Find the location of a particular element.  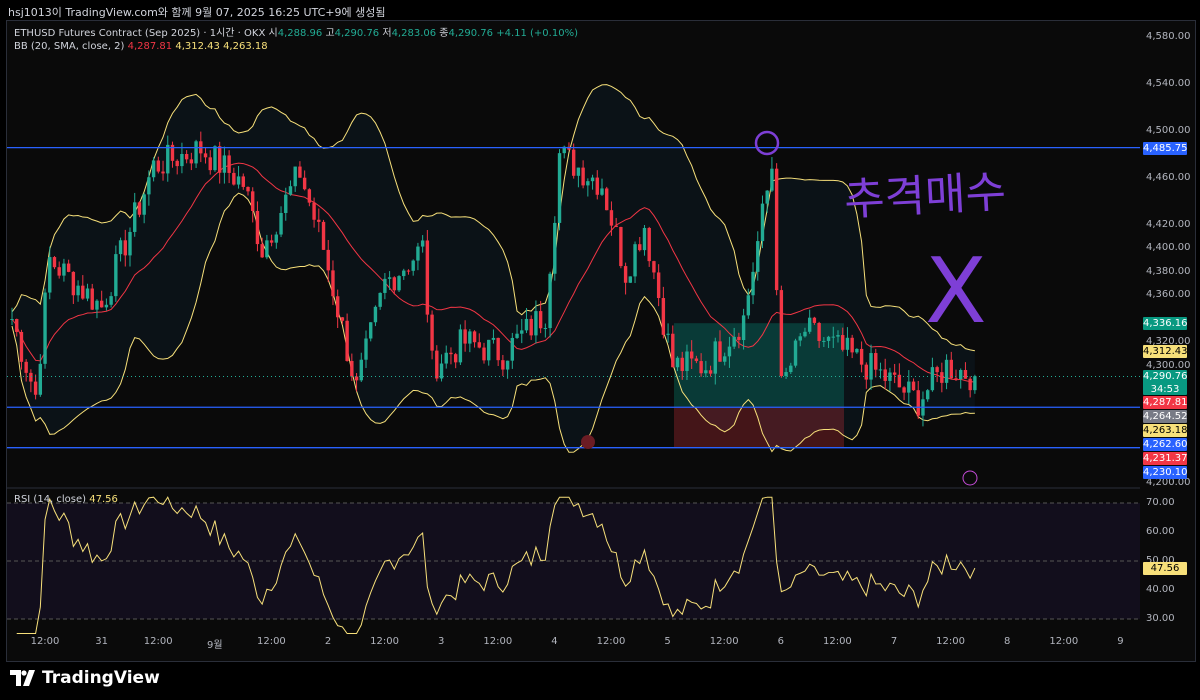

tradingview-logo: TradingView is located at coordinates (85, 678).